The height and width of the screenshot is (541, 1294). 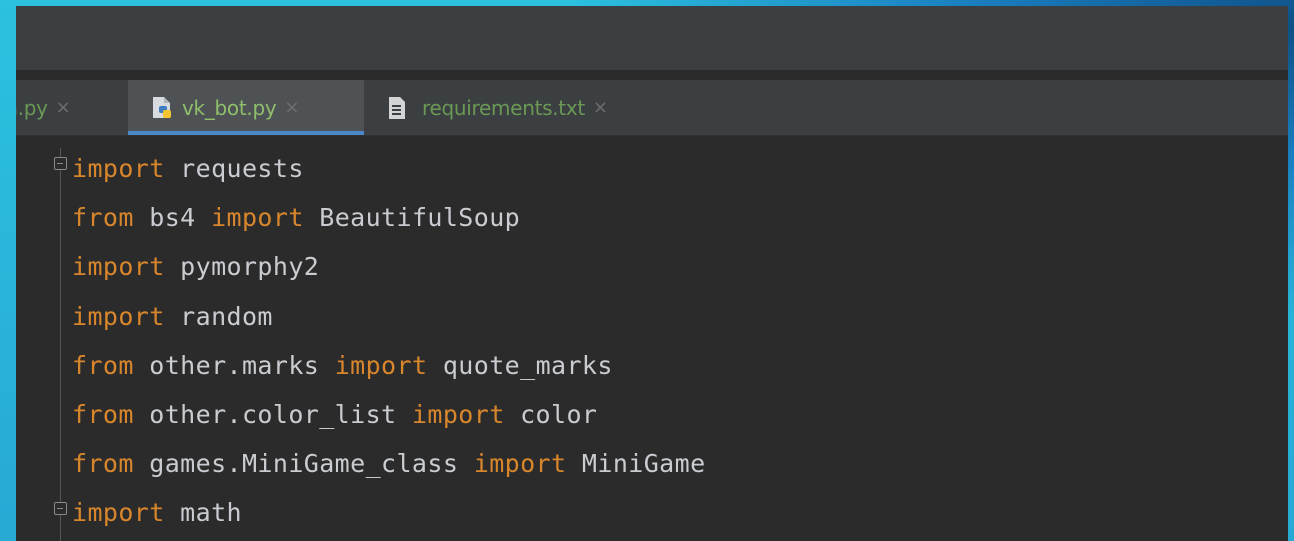 I want to click on module-name: bs4, so click(x=172, y=218).